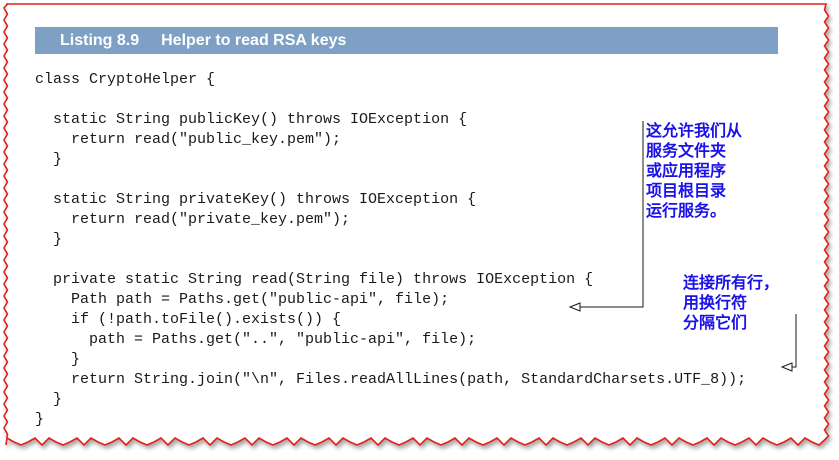 The width and height of the screenshot is (839, 460). What do you see at coordinates (193, 219) in the screenshot?
I see `code-line: return read("private_key.pem");` at bounding box center [193, 219].